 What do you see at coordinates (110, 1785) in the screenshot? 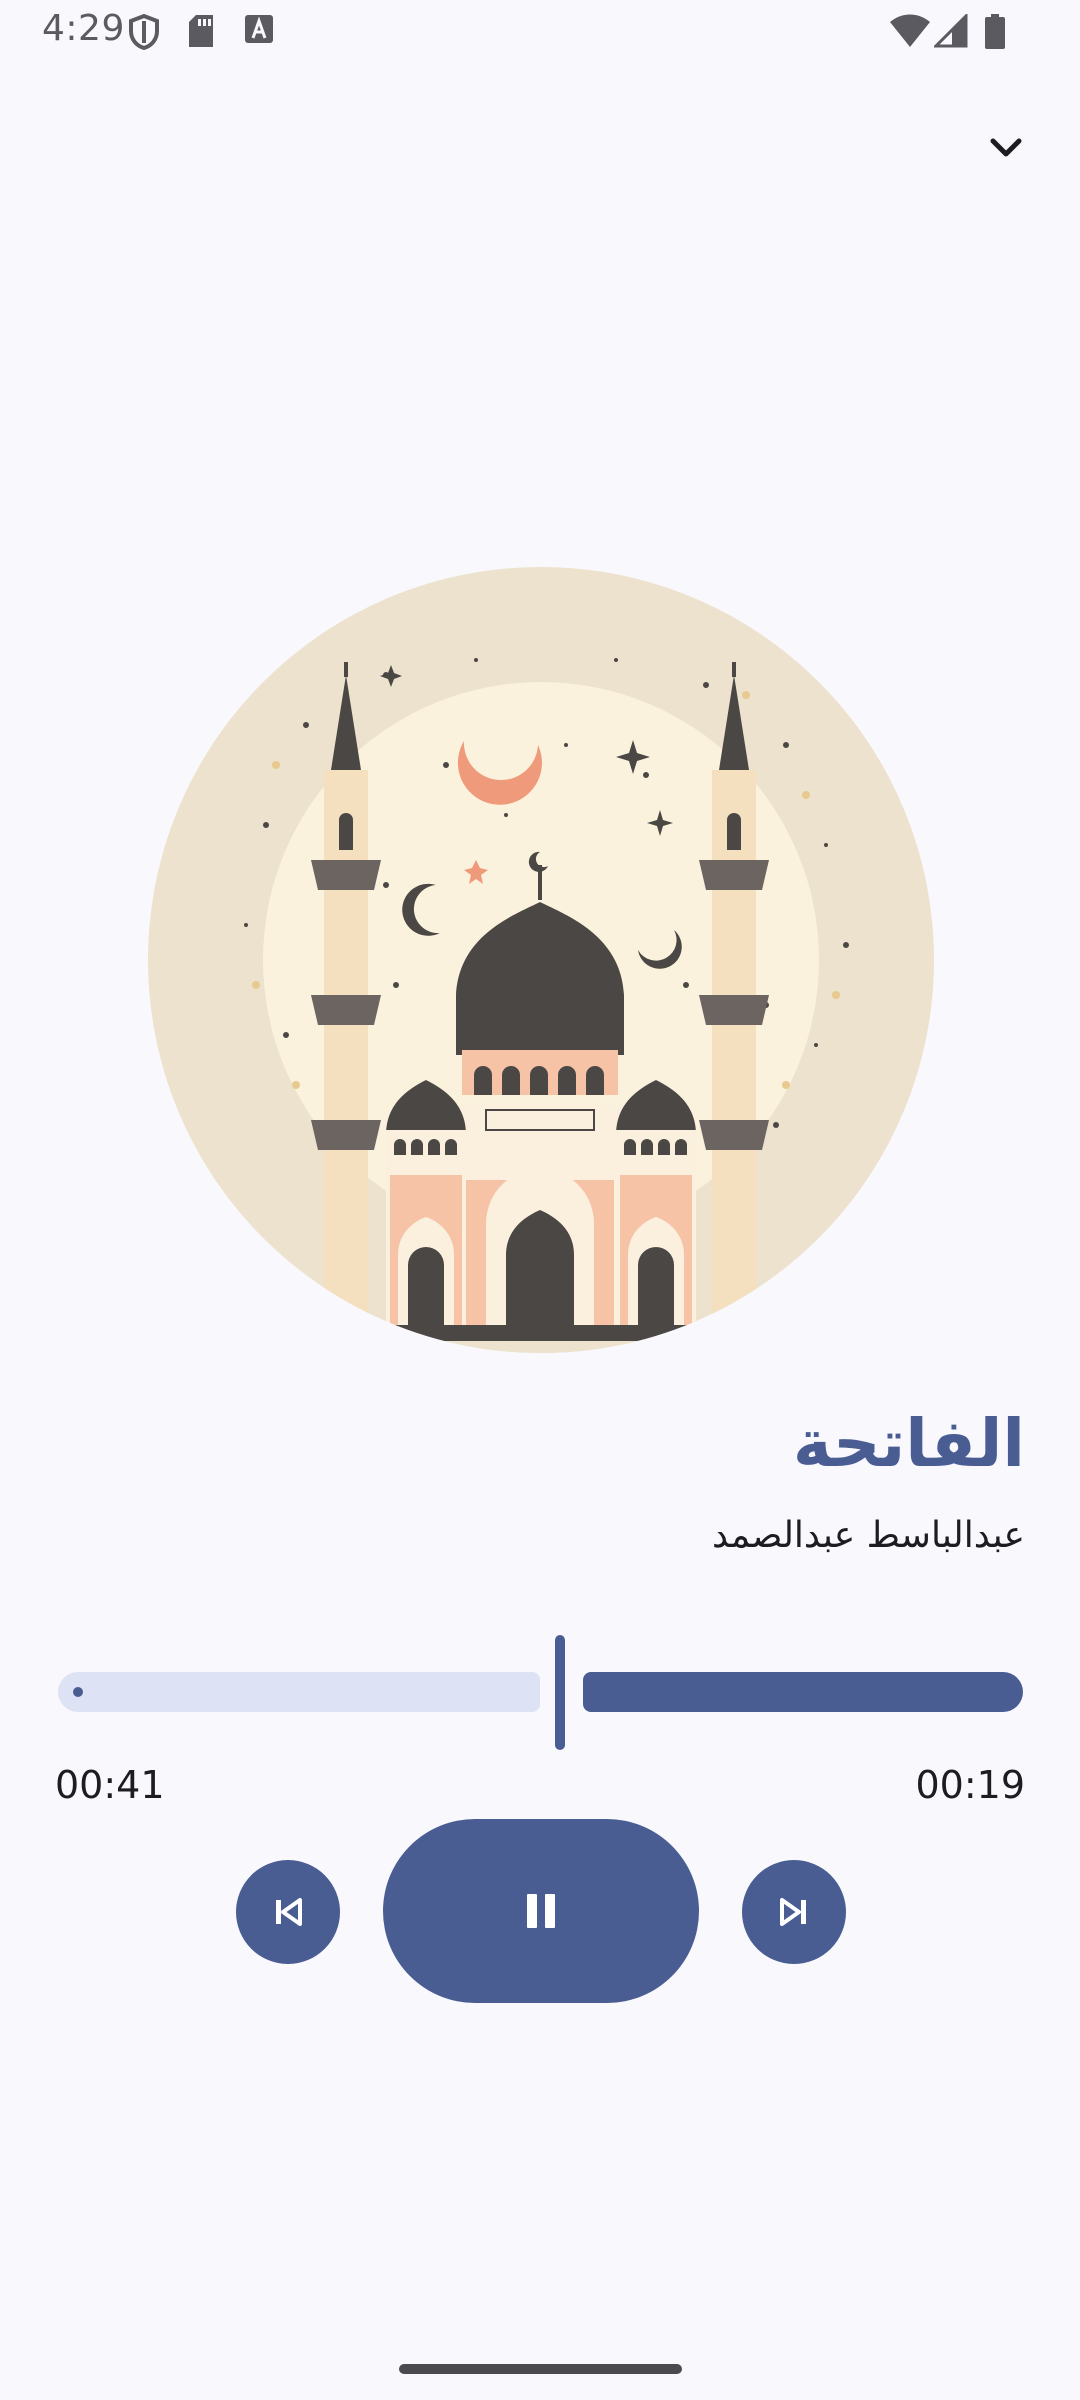
I see `elapsed-time: 00:41` at bounding box center [110, 1785].